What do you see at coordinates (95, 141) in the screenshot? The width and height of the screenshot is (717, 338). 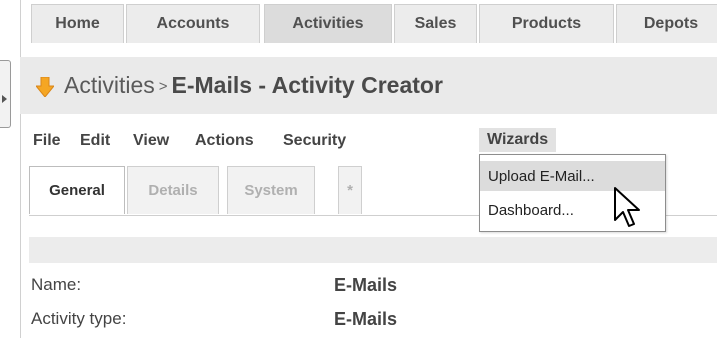 I see `menu-edit: Edit` at bounding box center [95, 141].